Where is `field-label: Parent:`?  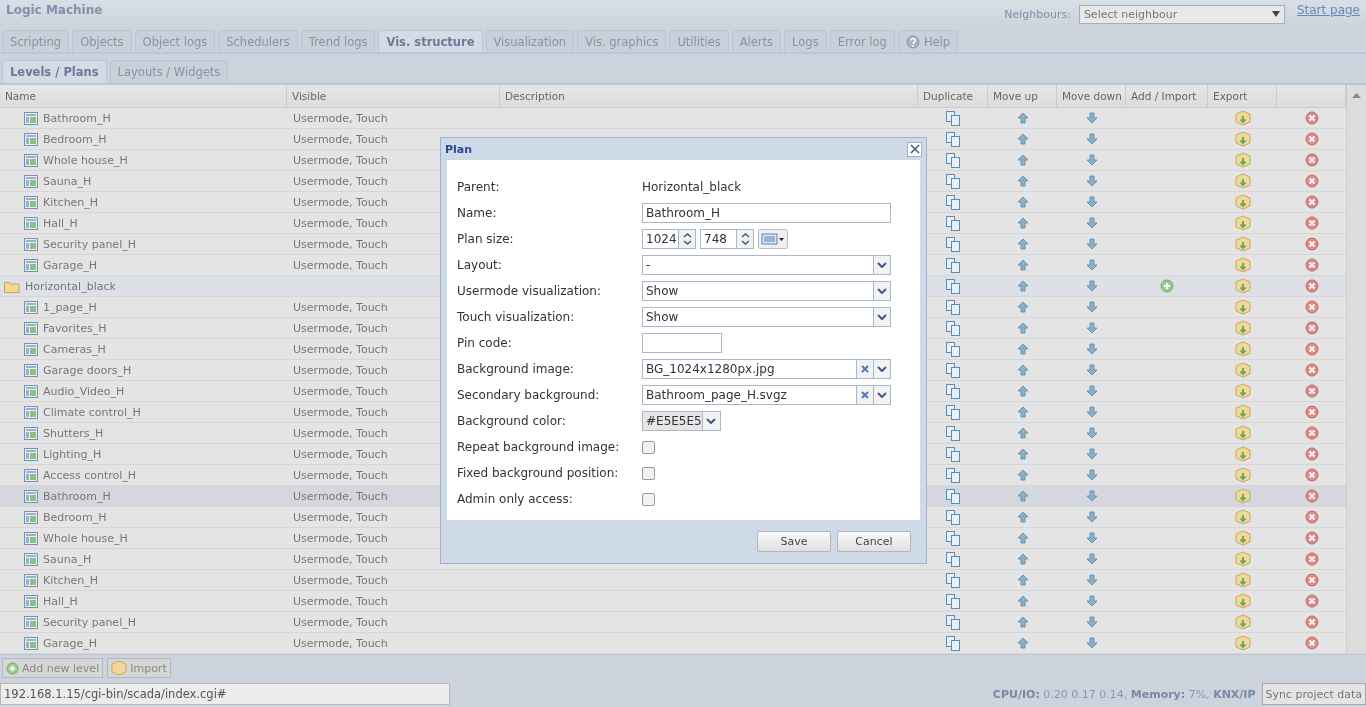
field-label: Parent: is located at coordinates (479, 187).